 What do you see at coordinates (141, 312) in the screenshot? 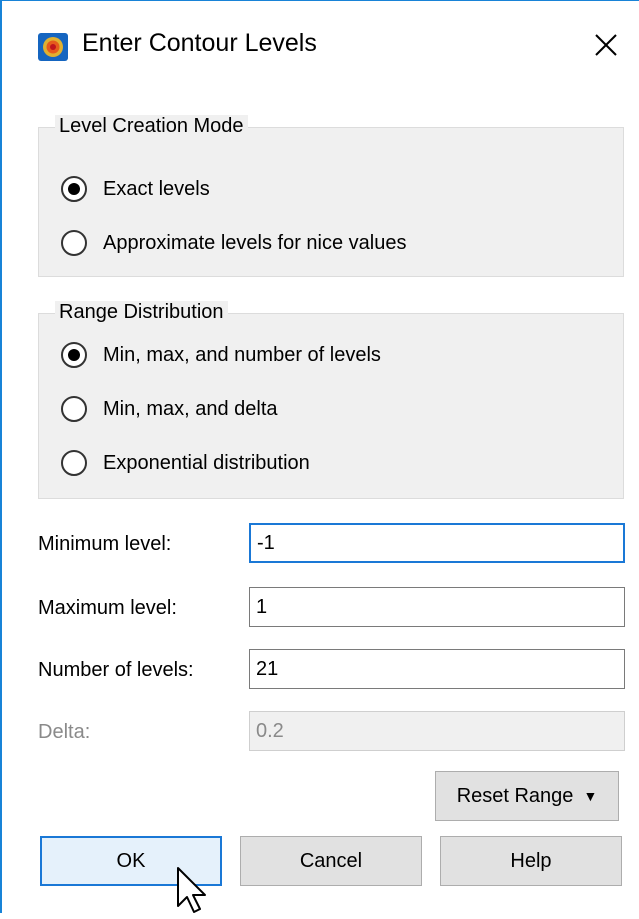
I see `group-legend: Range Distribution` at bounding box center [141, 312].